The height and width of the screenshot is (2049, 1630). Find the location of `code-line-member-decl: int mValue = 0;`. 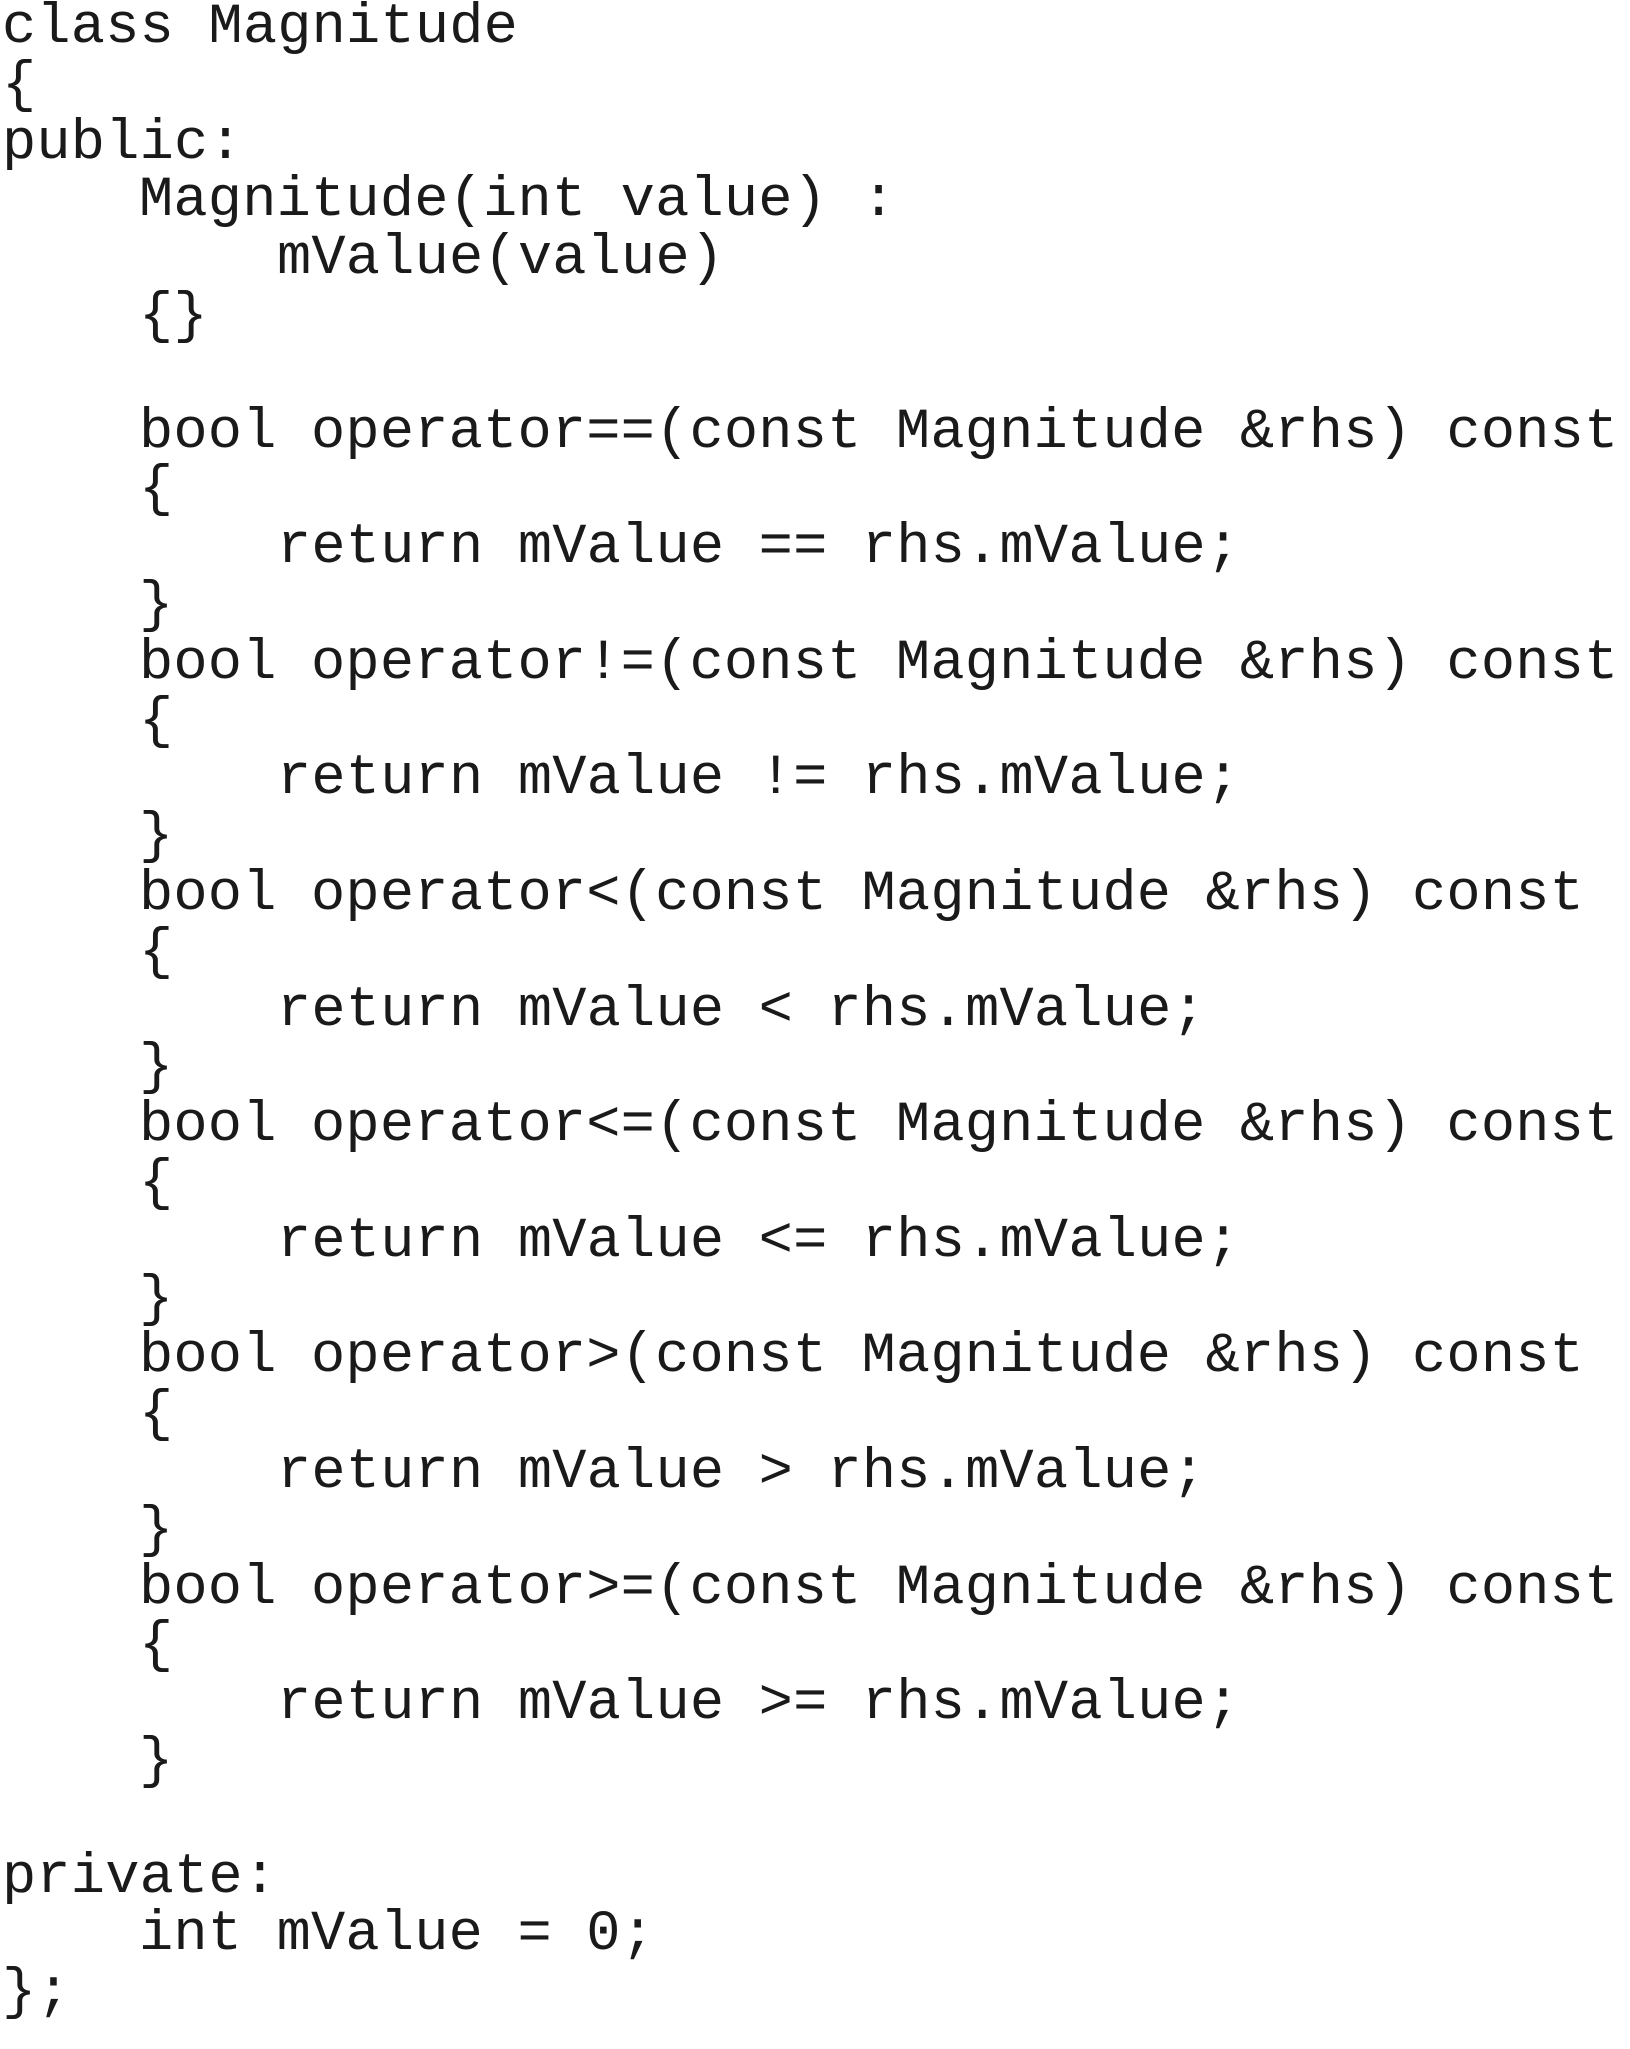

code-line-member-decl: int mValue = 0; is located at coordinates (397, 1935).